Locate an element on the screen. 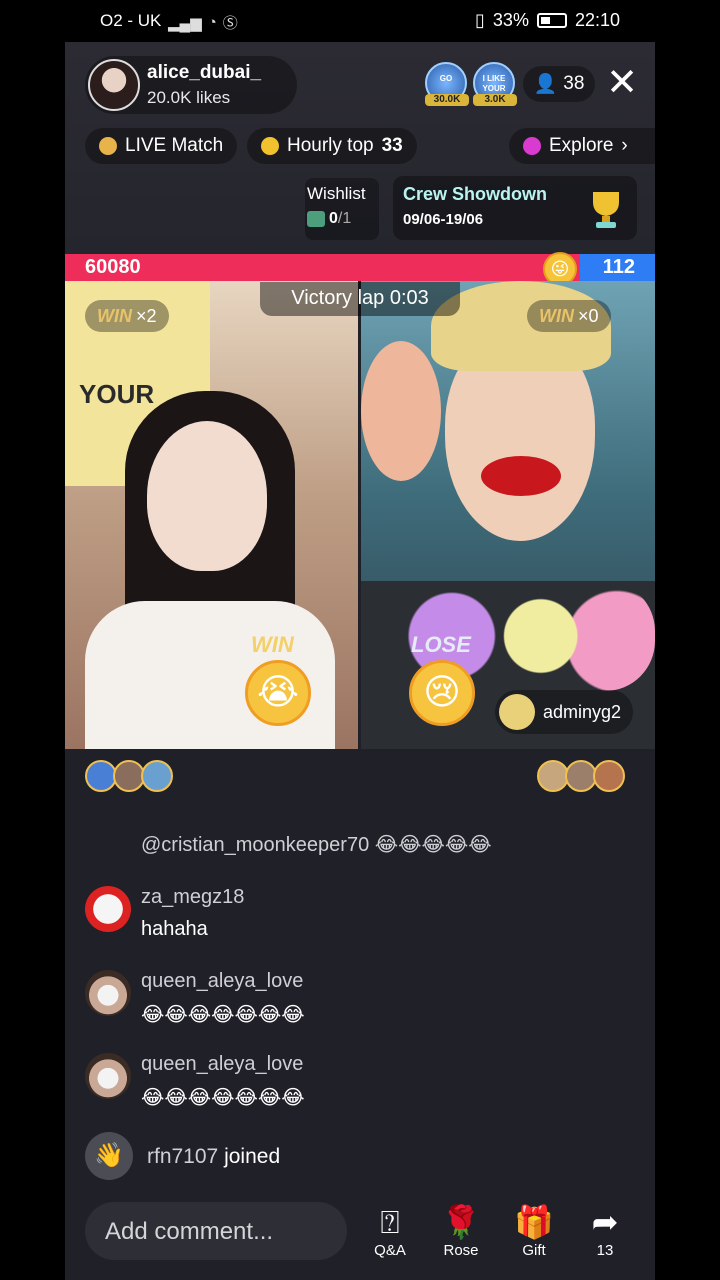 Image resolution: width=720 pixels, height=1280 pixels. host-score: 60080 is located at coordinates (113, 267).